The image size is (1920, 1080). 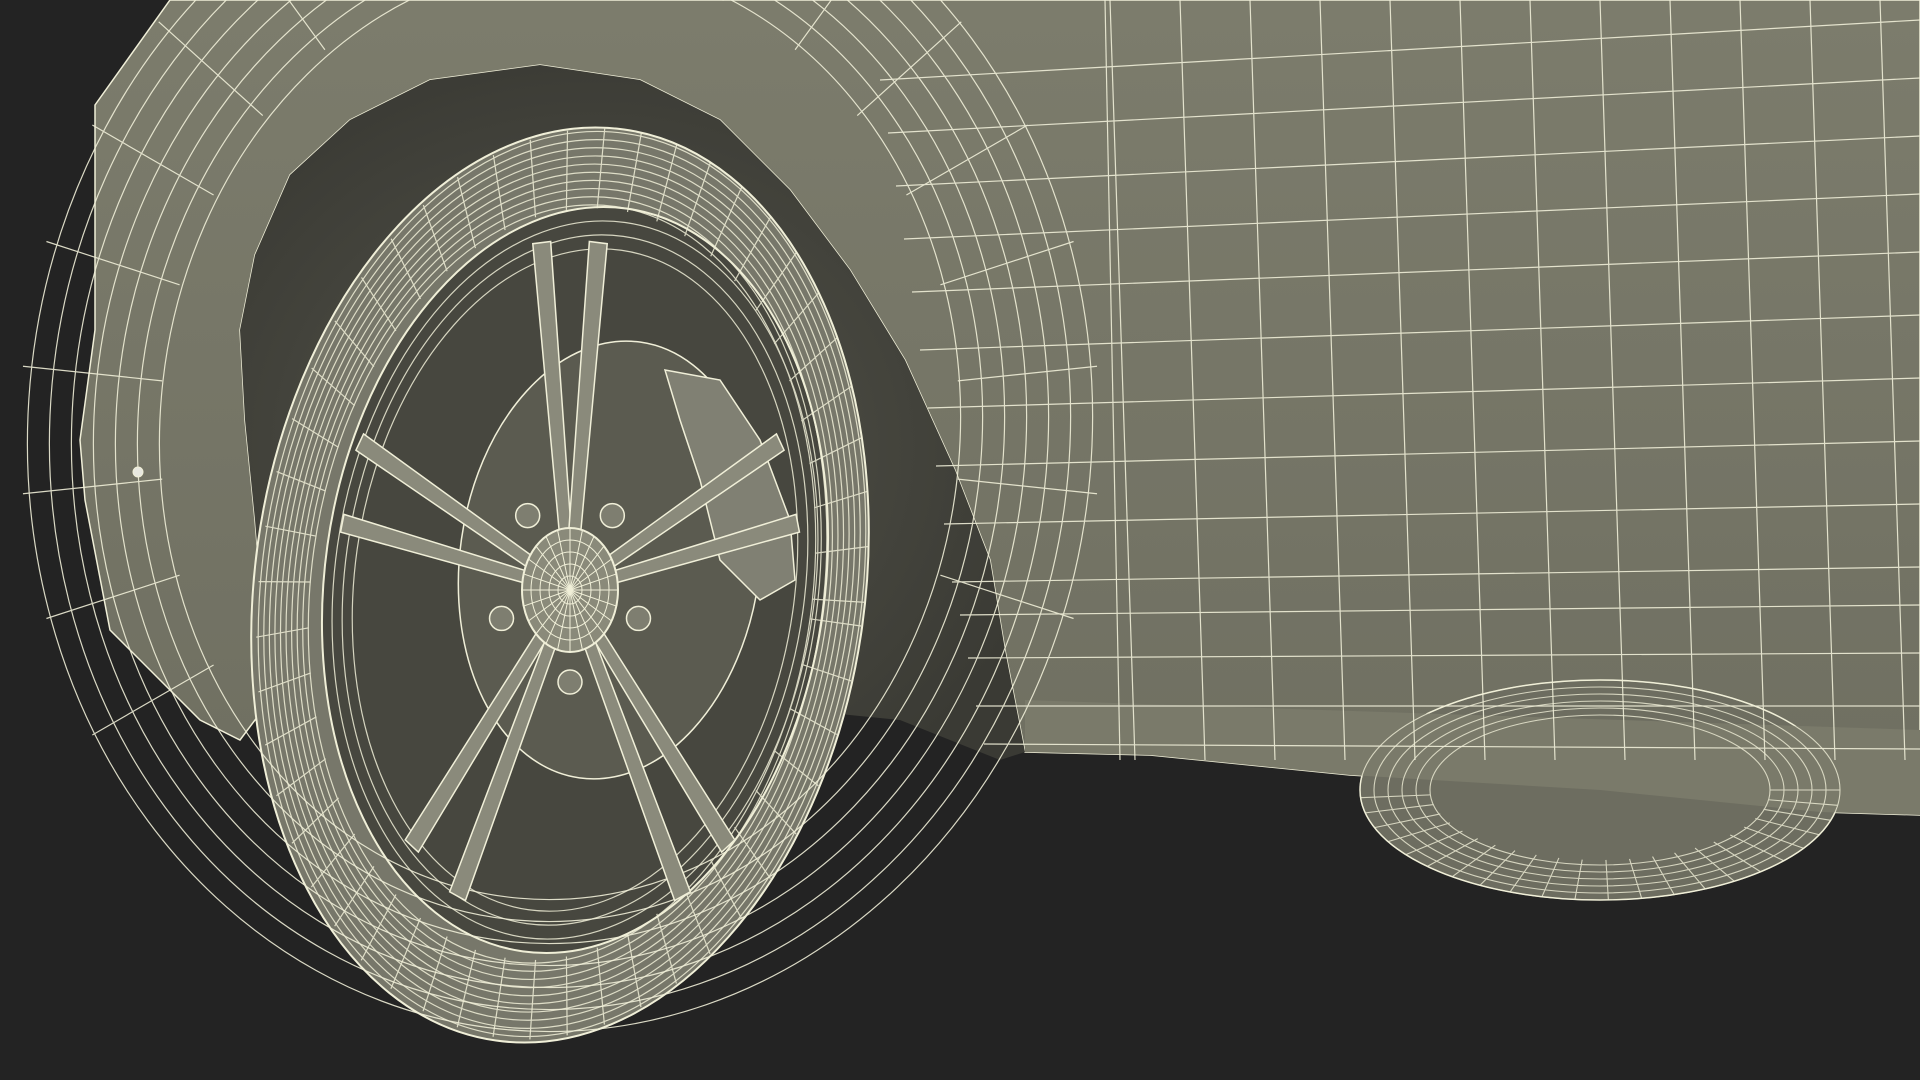 What do you see at coordinates (566, 996) in the screenshot?
I see `tire-edge` at bounding box center [566, 996].